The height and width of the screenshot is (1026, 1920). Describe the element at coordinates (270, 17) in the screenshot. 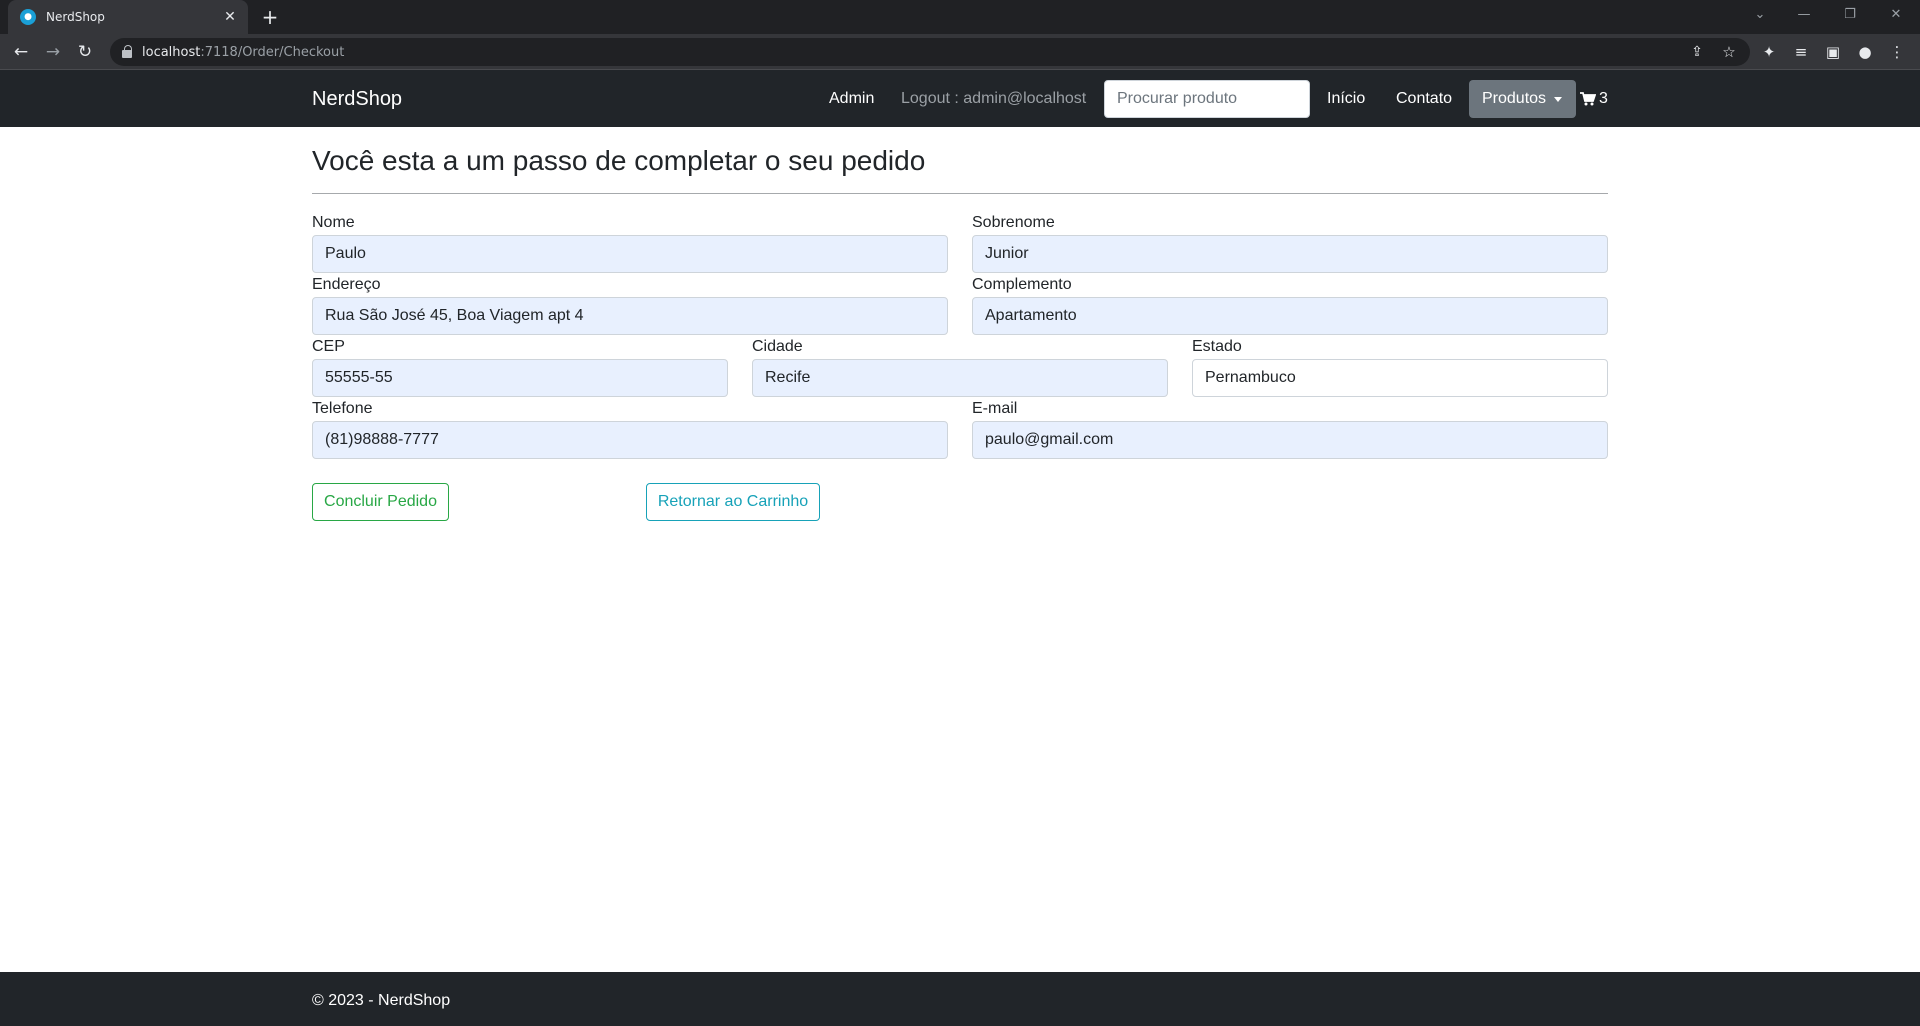

I see `new-tab-icon: +` at that location.